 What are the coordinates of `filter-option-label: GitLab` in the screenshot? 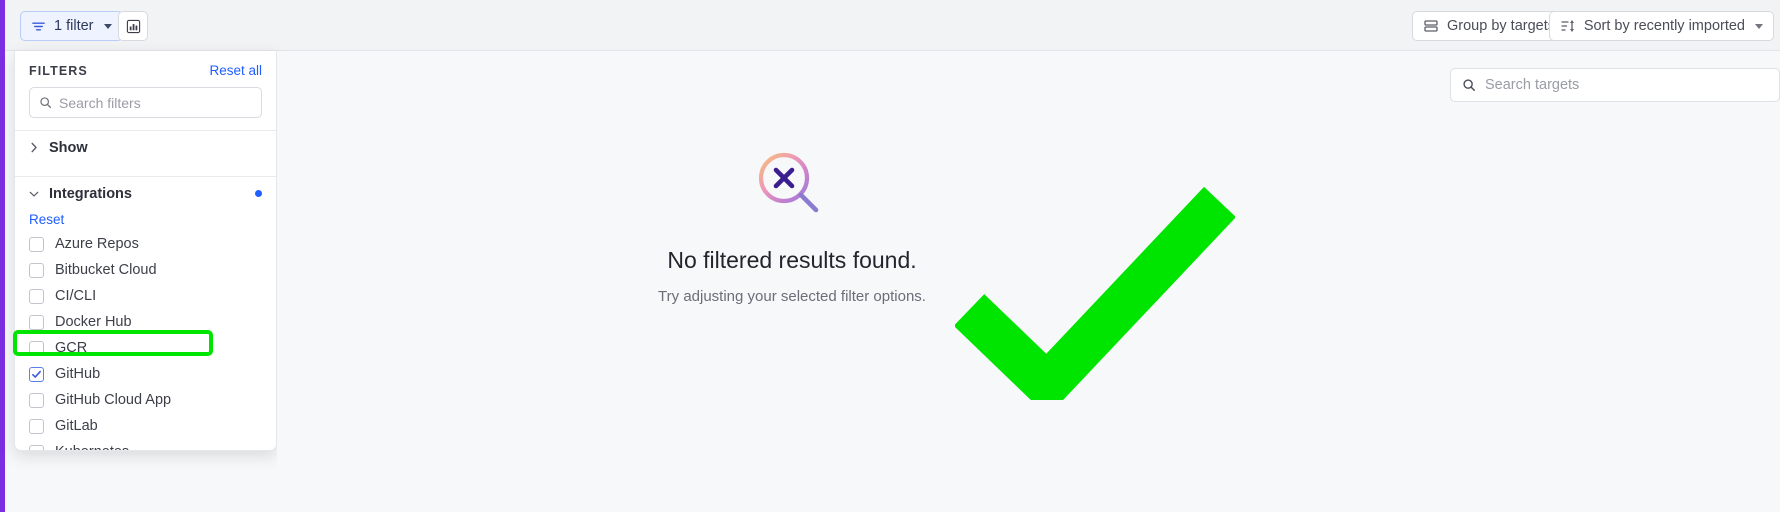 It's located at (76, 426).